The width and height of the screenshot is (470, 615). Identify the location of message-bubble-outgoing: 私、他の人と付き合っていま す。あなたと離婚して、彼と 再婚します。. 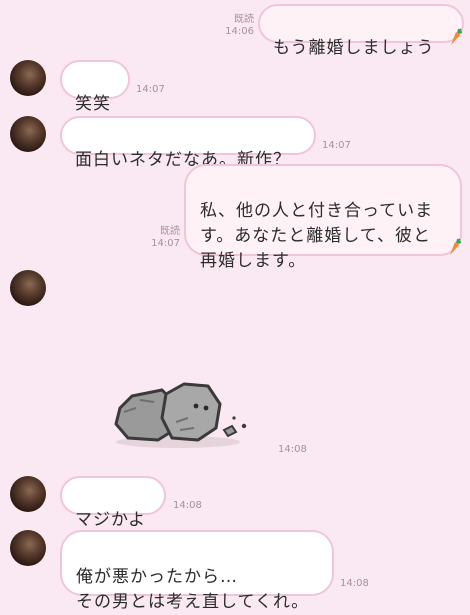
(323, 217).